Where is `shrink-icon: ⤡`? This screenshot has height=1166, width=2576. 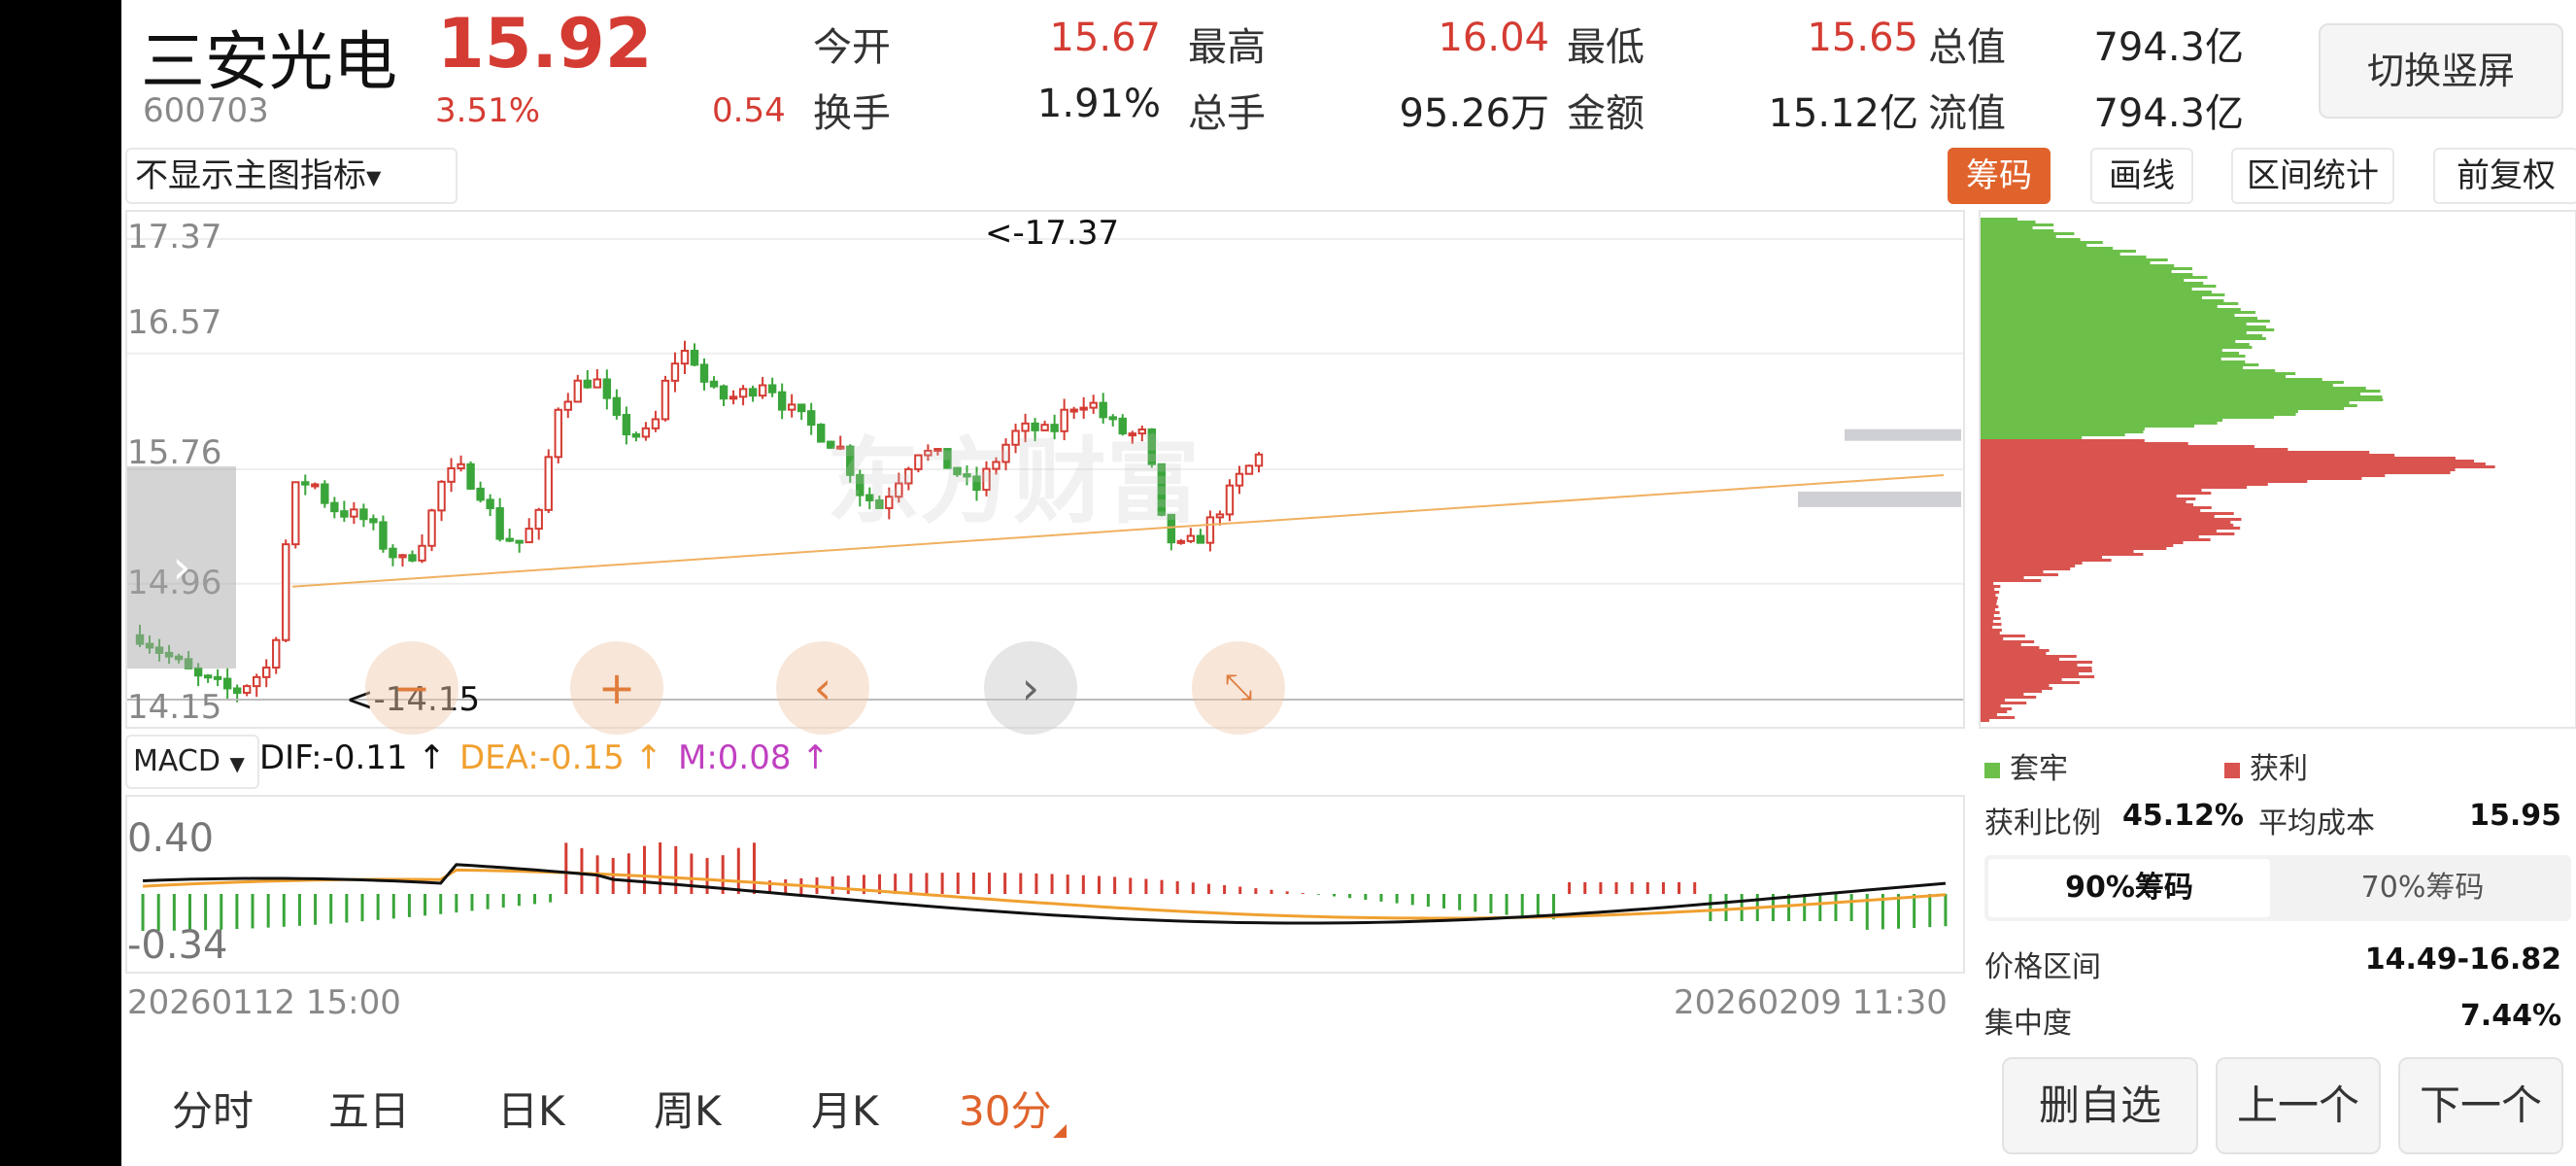
shrink-icon: ⤡ is located at coordinates (1238, 687).